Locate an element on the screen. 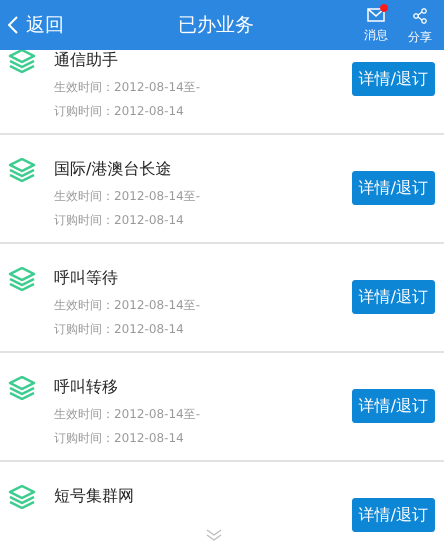  double-chevron-down-icon is located at coordinates (214, 535).